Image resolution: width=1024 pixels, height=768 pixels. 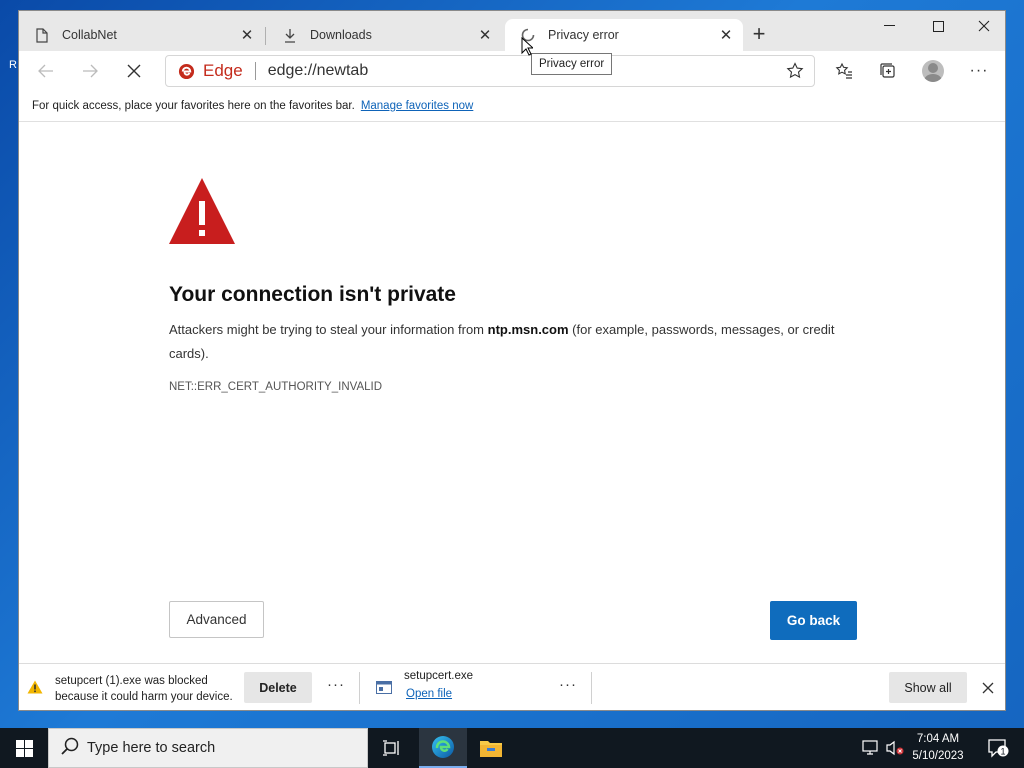 I want to click on url-text: edge://newtab, so click(x=318, y=71).